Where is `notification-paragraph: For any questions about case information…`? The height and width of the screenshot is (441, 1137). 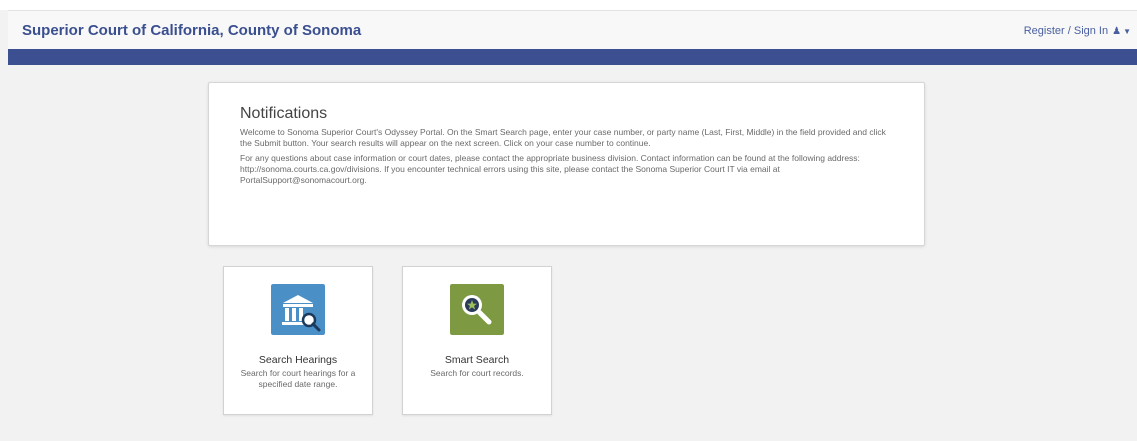
notification-paragraph: For any questions about case information… is located at coordinates (550, 169).